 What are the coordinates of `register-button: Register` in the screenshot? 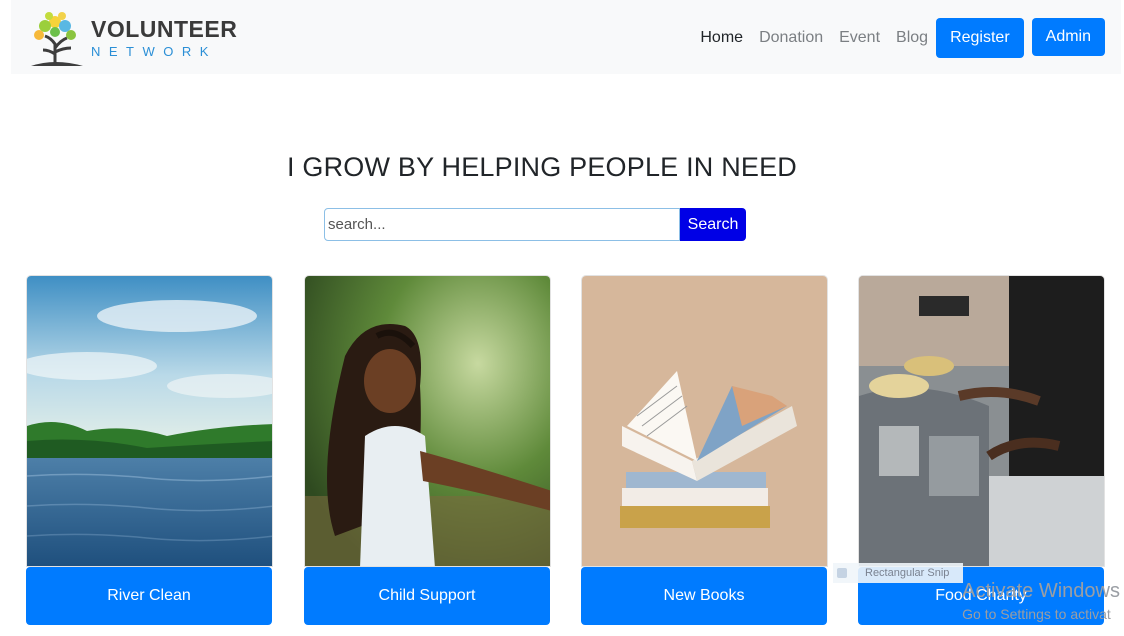 It's located at (980, 38).